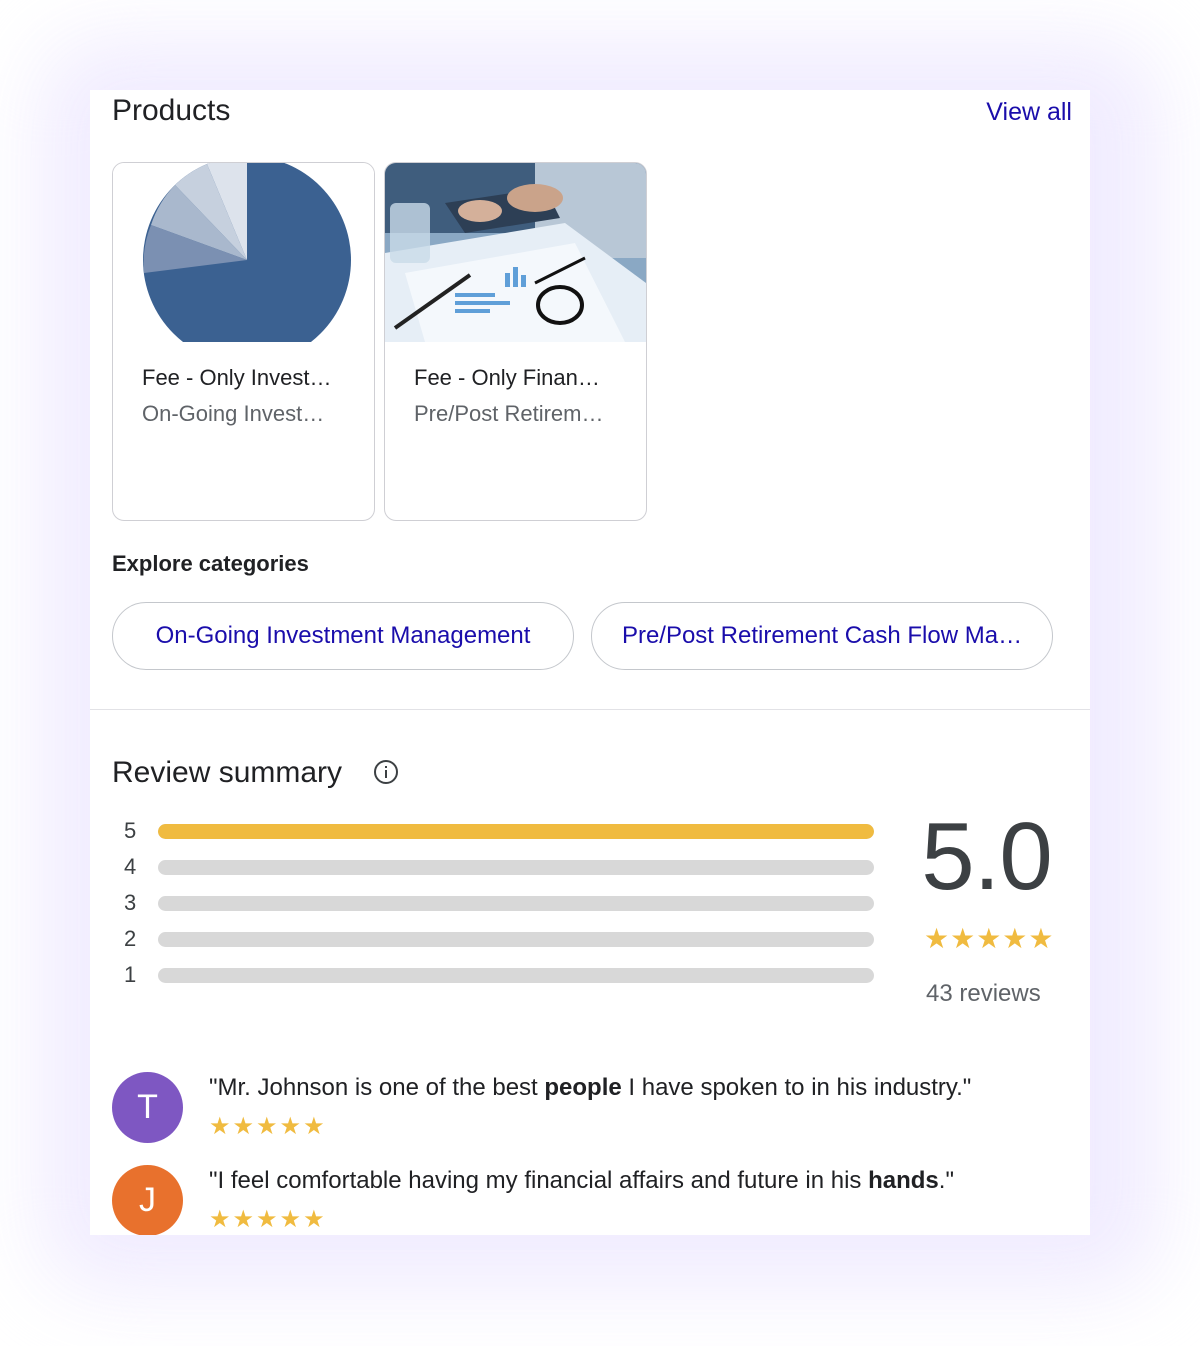 This screenshot has width=1200, height=1346. What do you see at coordinates (130, 974) in the screenshot?
I see `rating-label: 1` at bounding box center [130, 974].